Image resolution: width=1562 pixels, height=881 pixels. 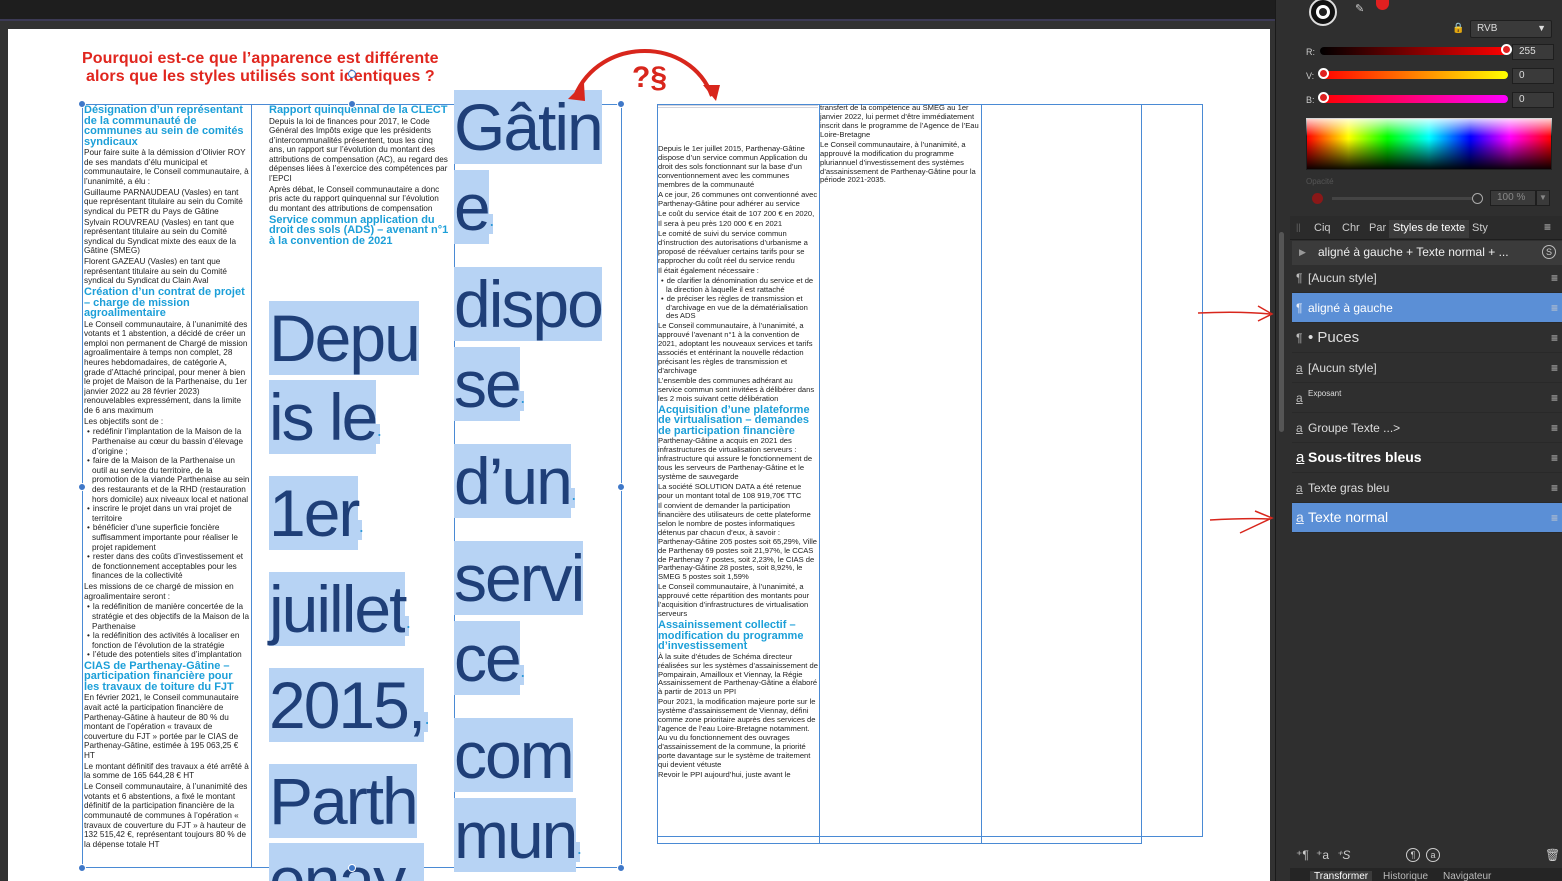 I want to click on tab-text-styles: Styles de texte, so click(x=1429, y=229).